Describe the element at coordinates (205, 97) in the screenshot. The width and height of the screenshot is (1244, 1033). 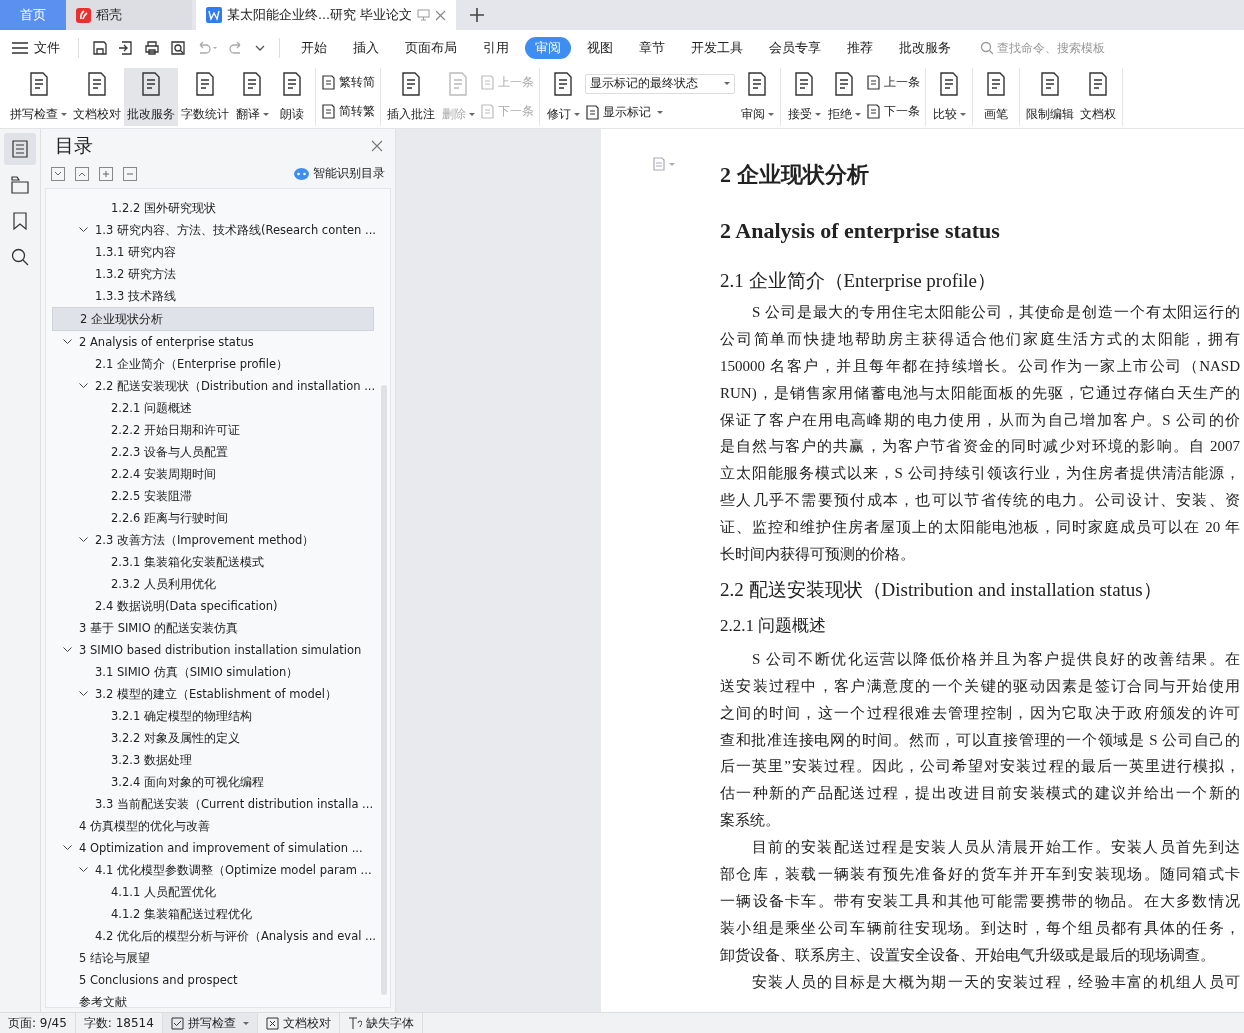
I see `ribbon-button: 字数统计` at that location.